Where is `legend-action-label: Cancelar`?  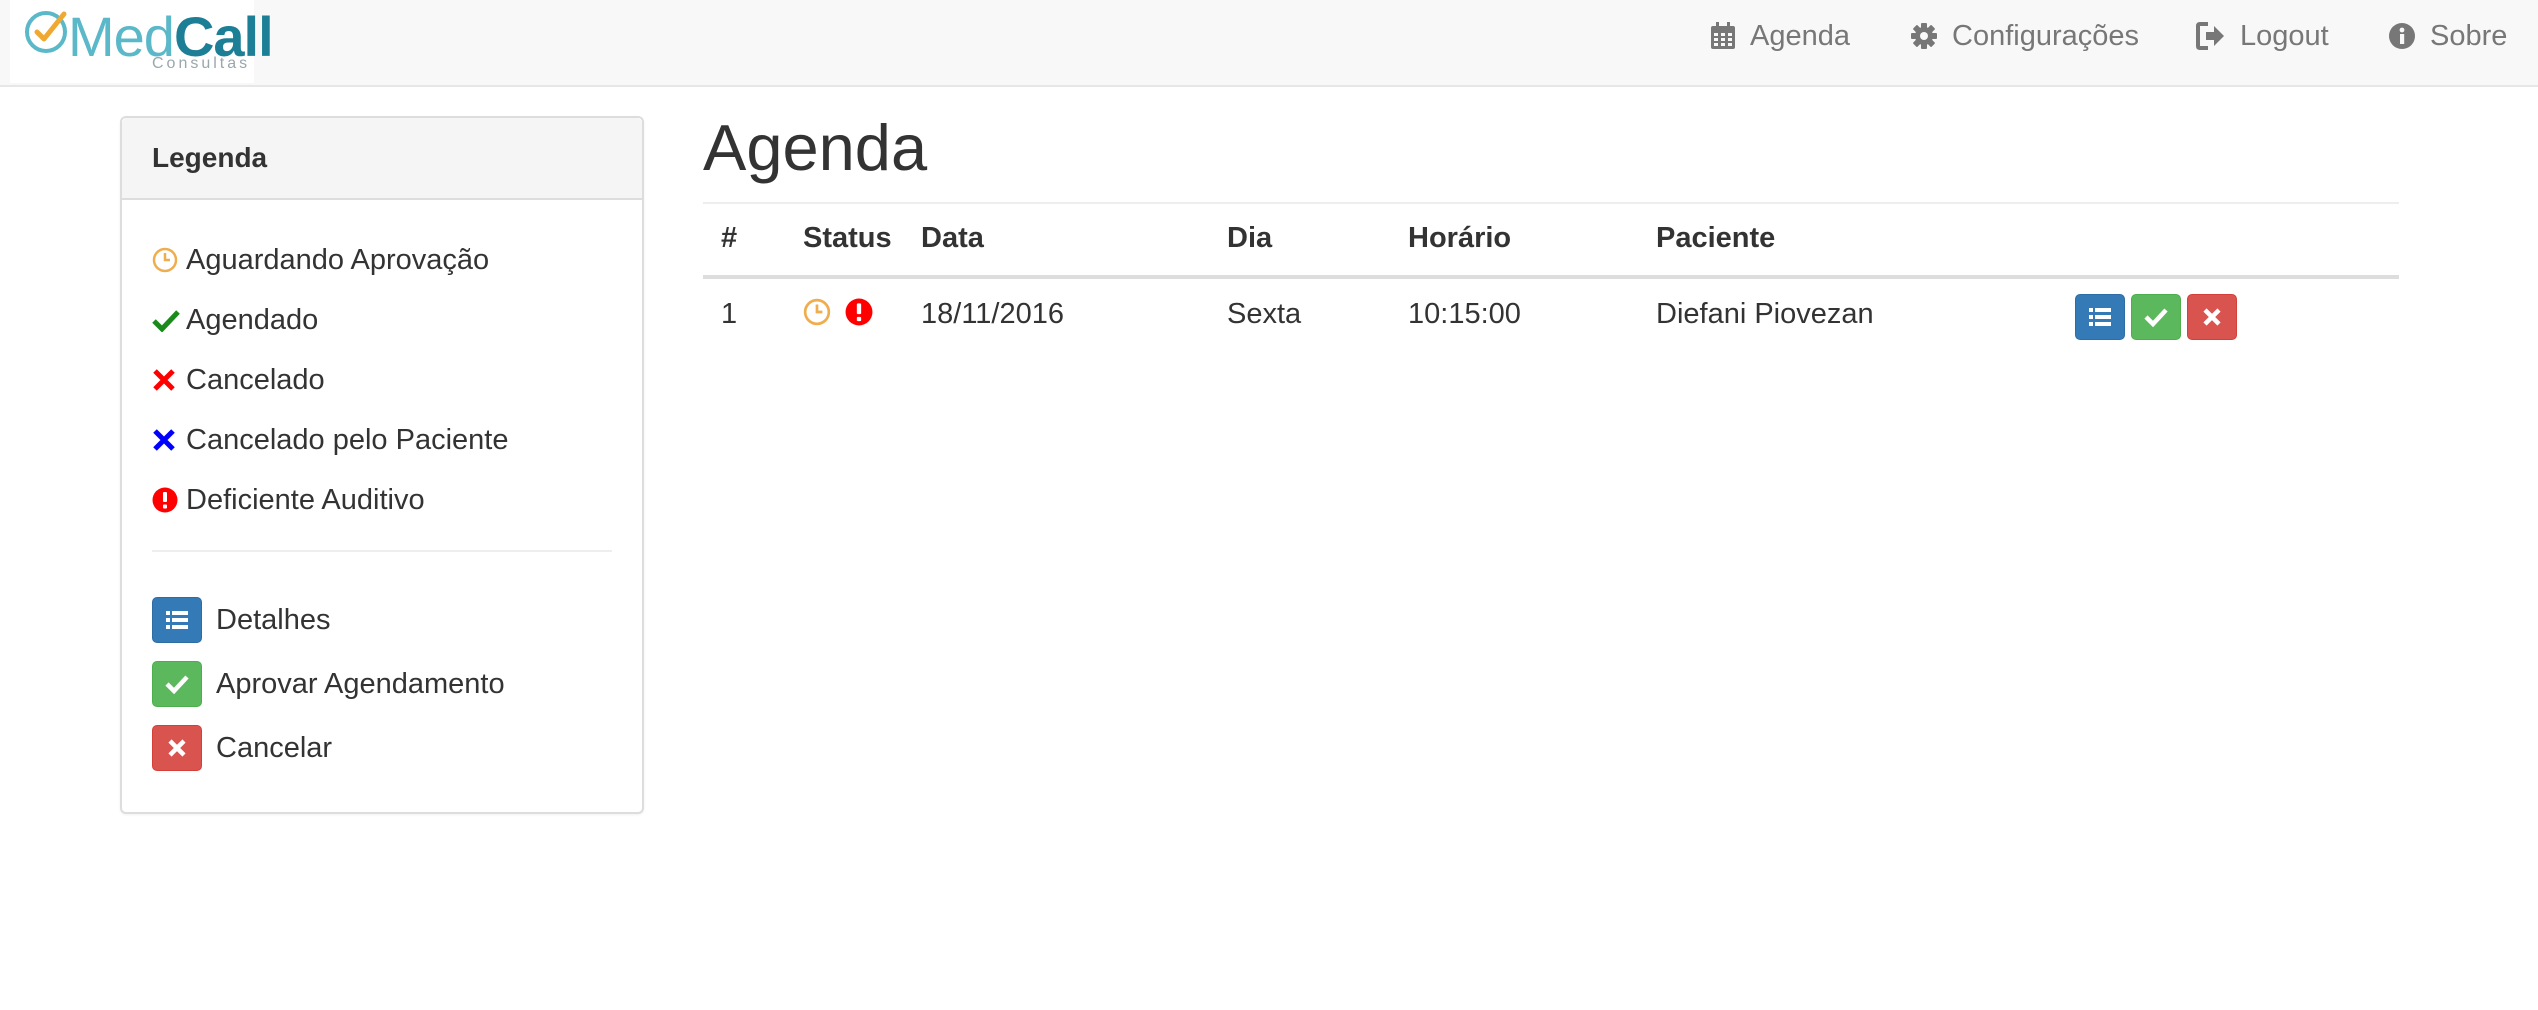 legend-action-label: Cancelar is located at coordinates (274, 747).